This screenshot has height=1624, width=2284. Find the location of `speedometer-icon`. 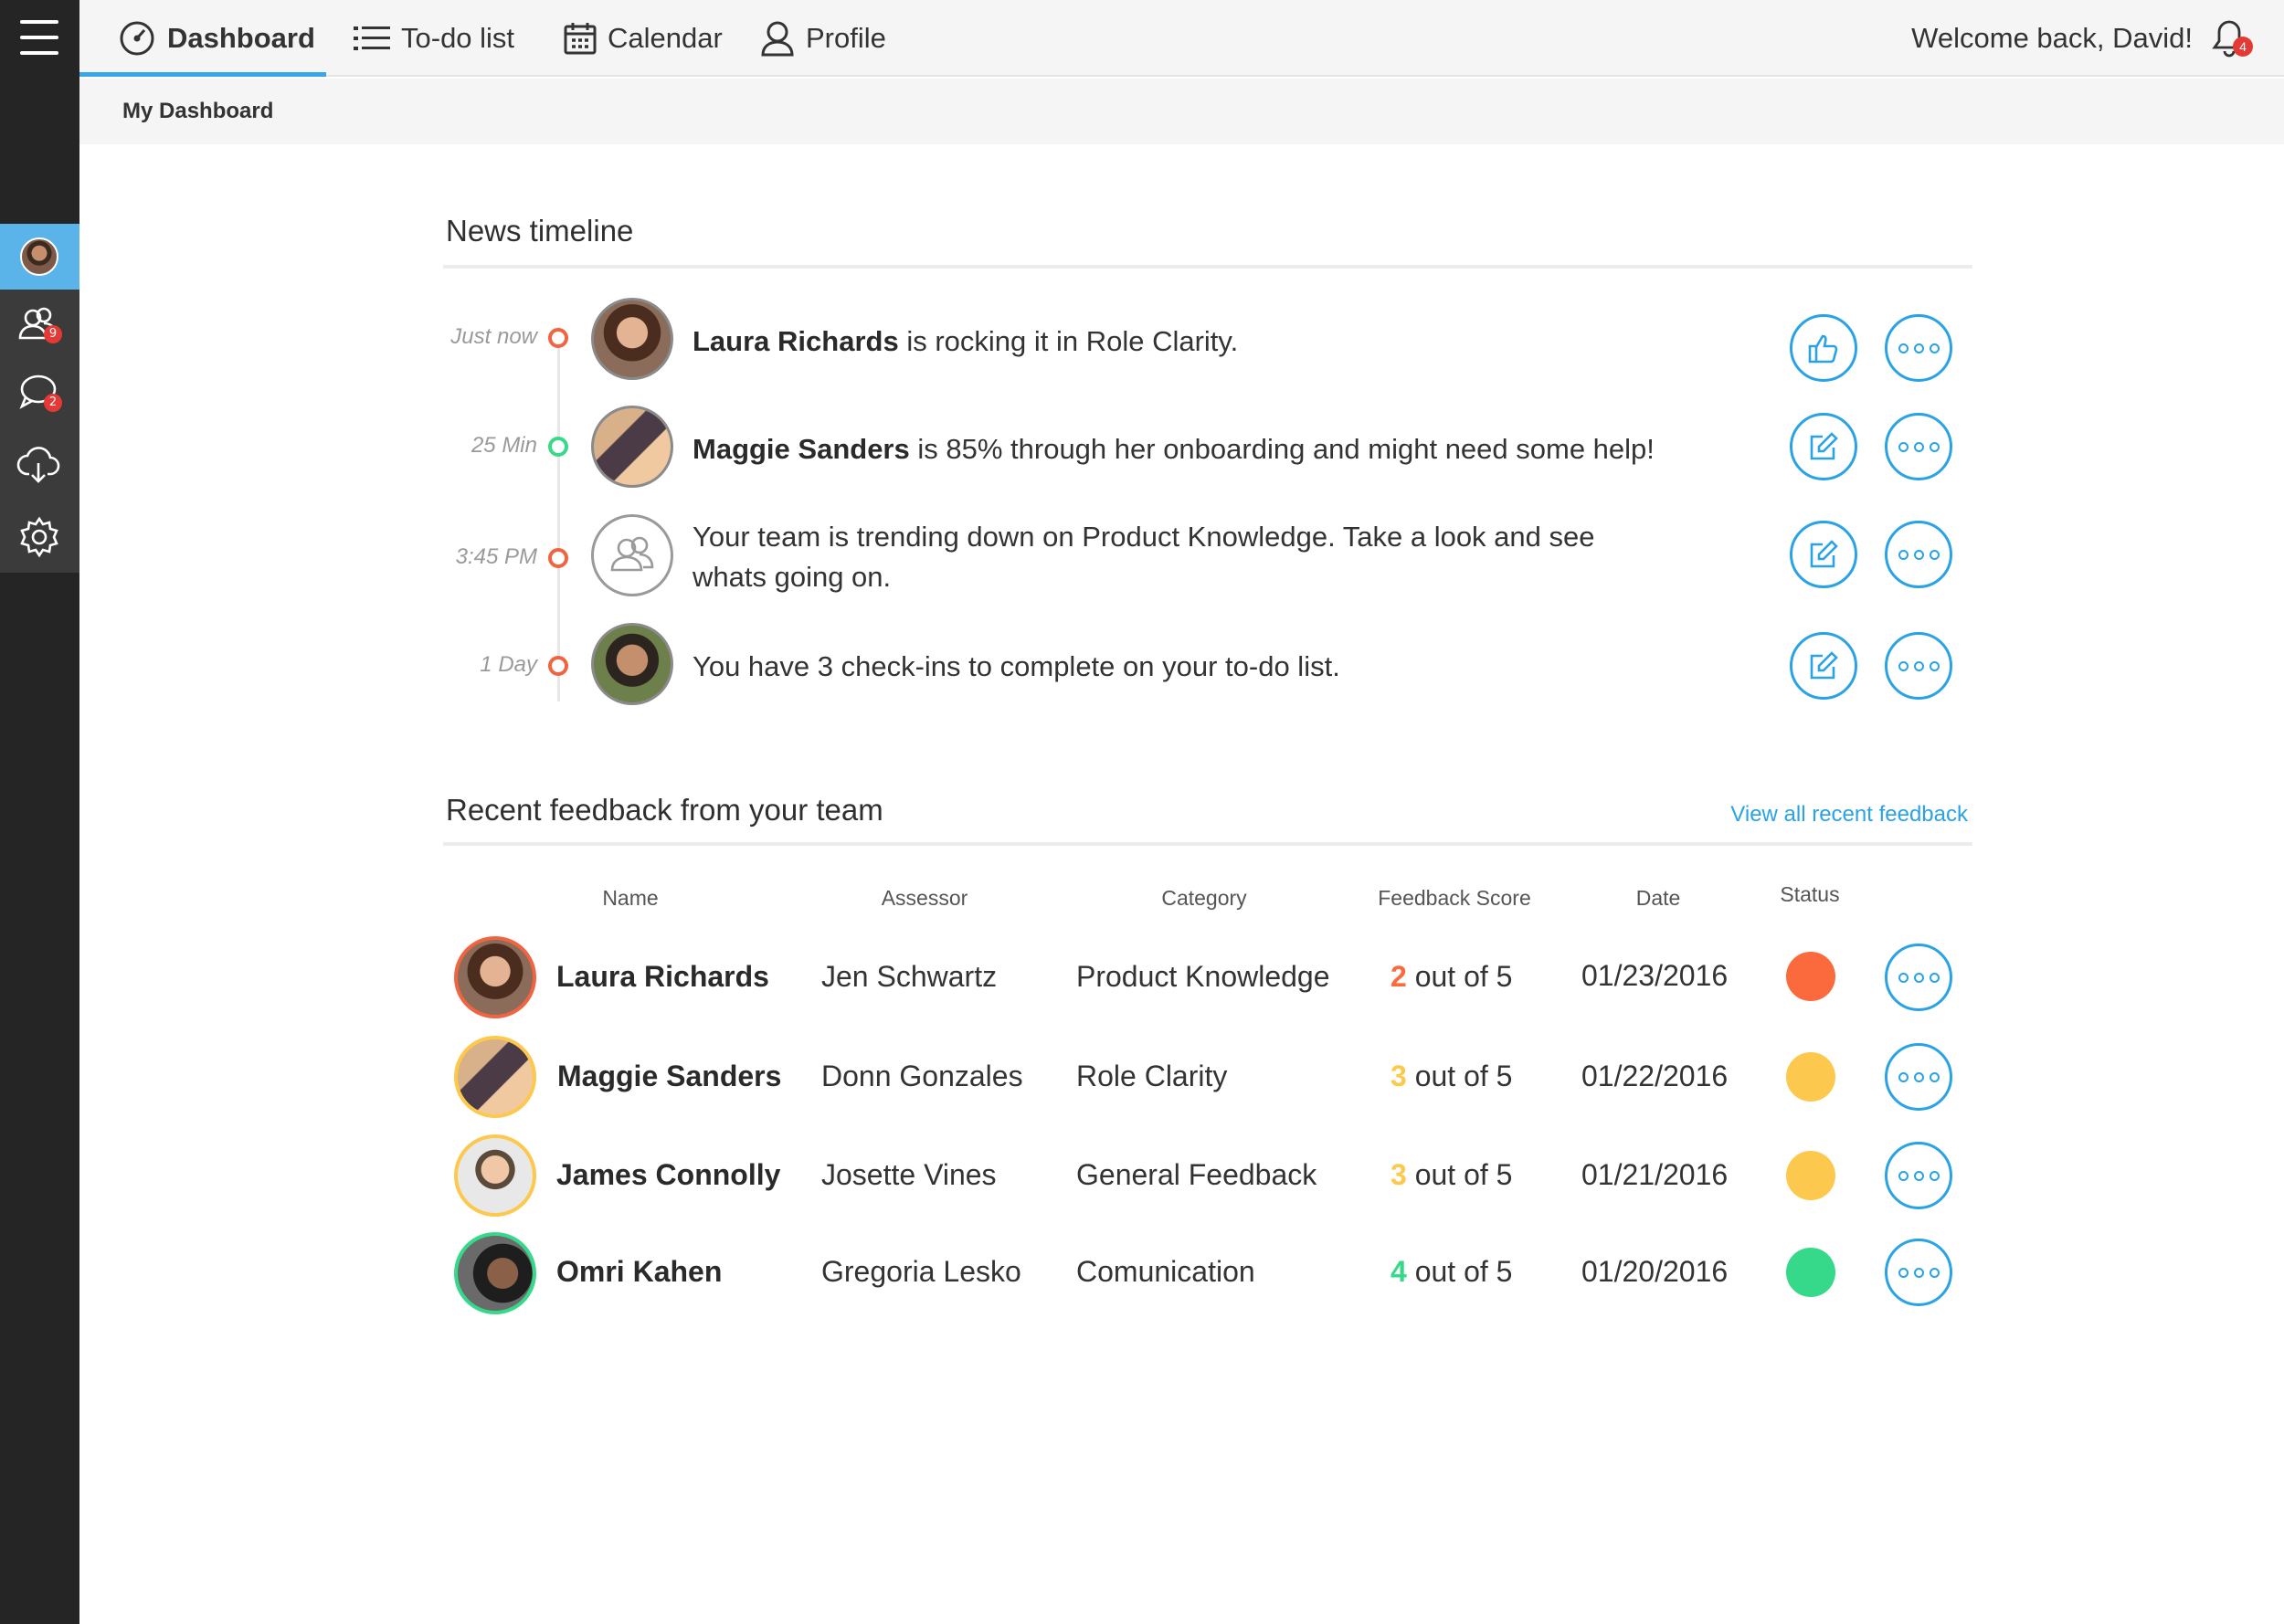

speedometer-icon is located at coordinates (137, 38).